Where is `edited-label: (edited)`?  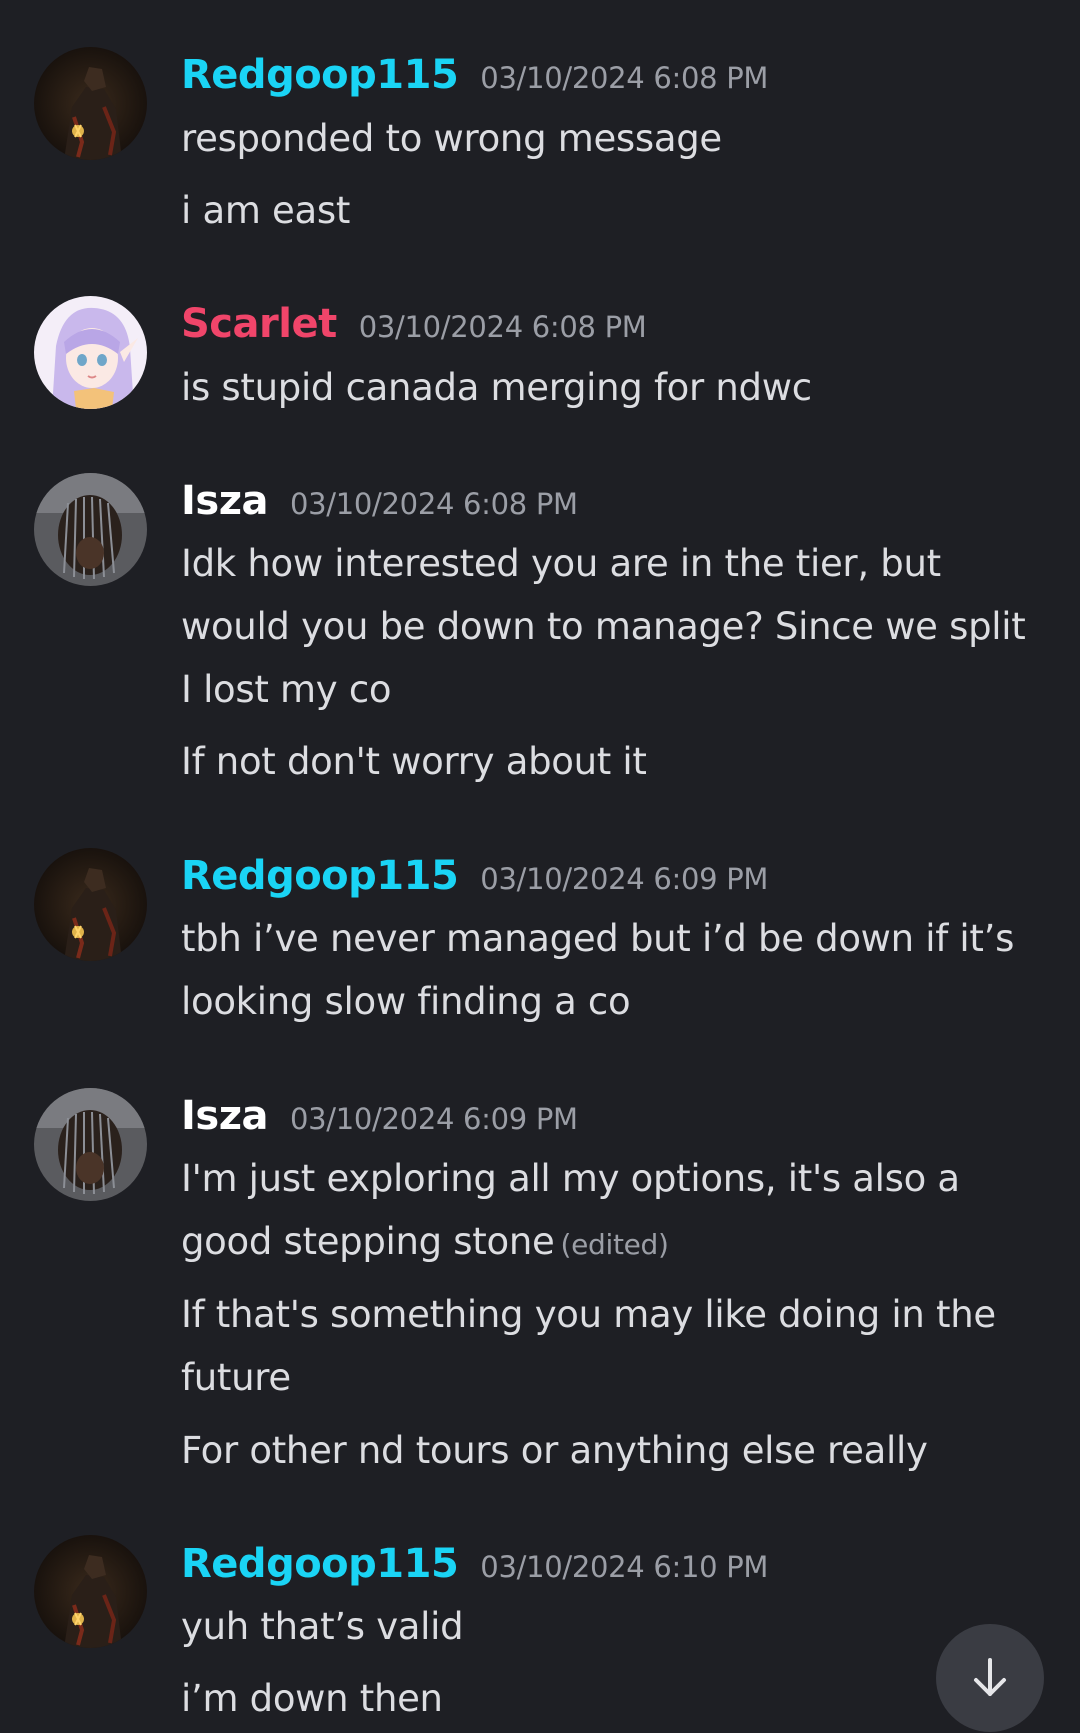 edited-label: (edited) is located at coordinates (614, 1244).